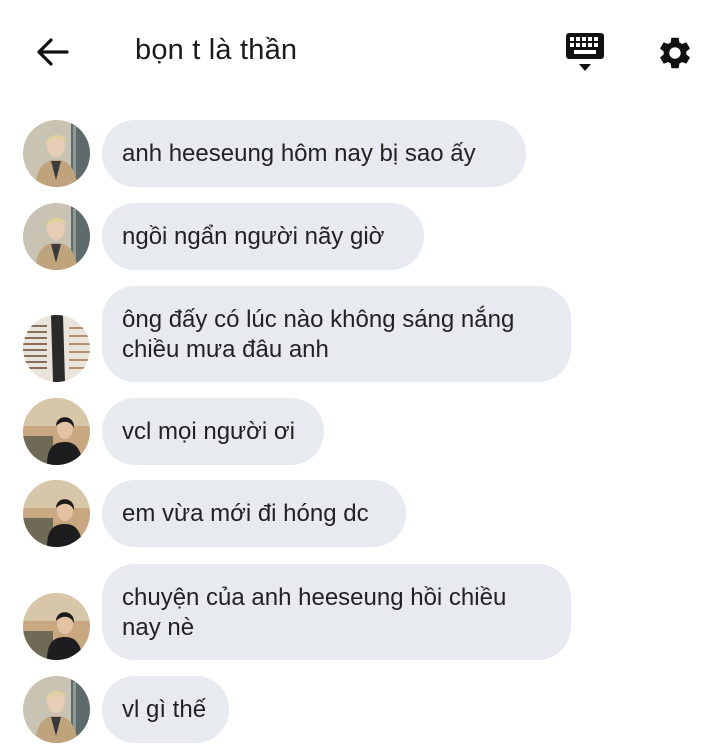  What do you see at coordinates (213, 431) in the screenshot?
I see `message-bubble: vcl mọi người ơi` at bounding box center [213, 431].